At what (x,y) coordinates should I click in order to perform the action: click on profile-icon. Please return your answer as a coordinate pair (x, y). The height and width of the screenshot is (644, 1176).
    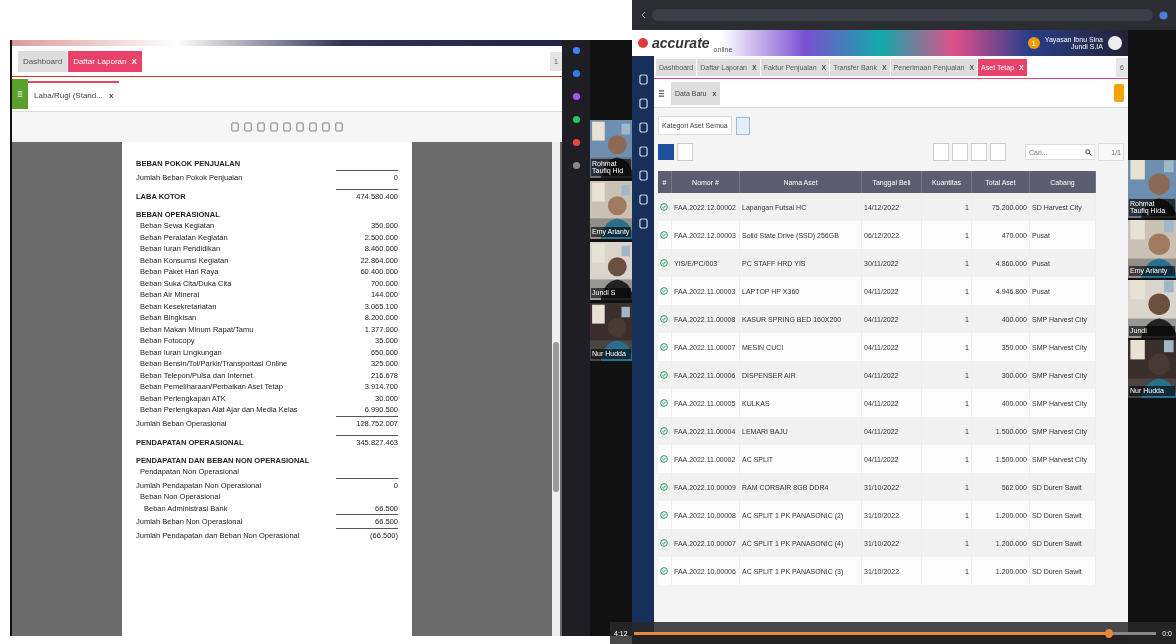
    Looking at the image, I should click on (1163, 15).